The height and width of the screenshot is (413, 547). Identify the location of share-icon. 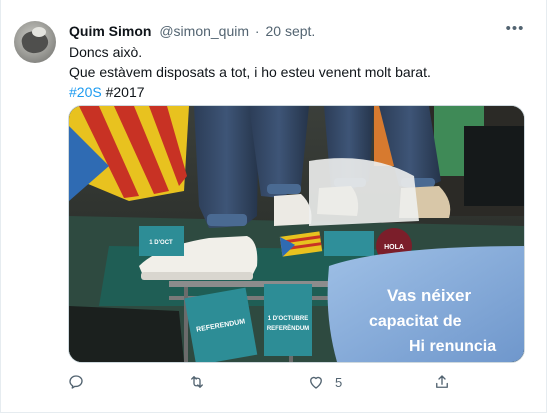
(442, 381).